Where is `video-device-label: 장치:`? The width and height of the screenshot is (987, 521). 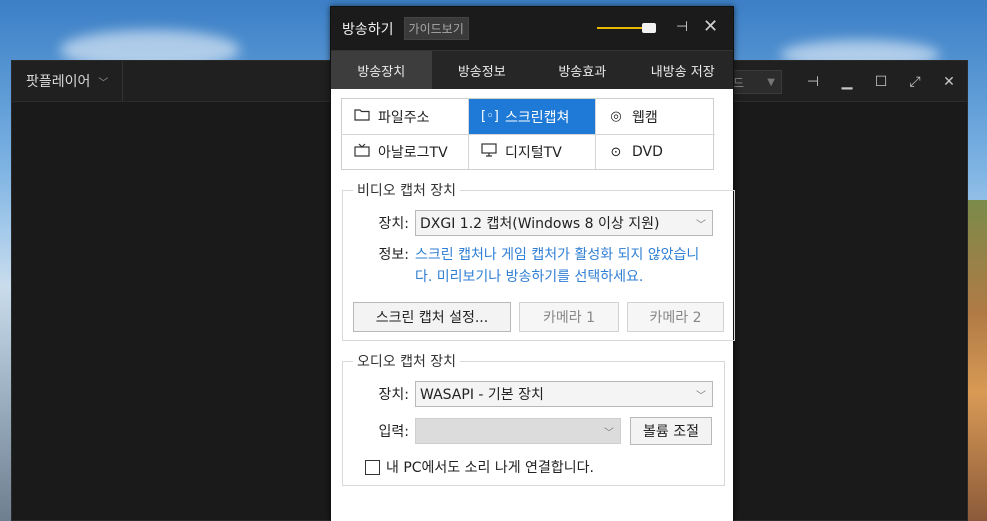 video-device-label: 장치: is located at coordinates (393, 224).